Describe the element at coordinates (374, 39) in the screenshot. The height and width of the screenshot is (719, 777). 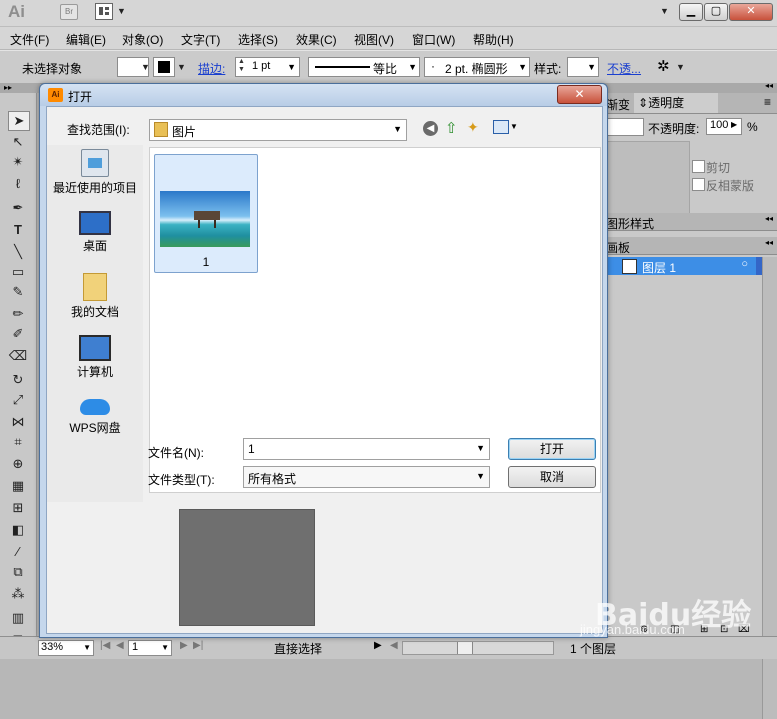
I see `menu-view: 视图(V)` at that location.